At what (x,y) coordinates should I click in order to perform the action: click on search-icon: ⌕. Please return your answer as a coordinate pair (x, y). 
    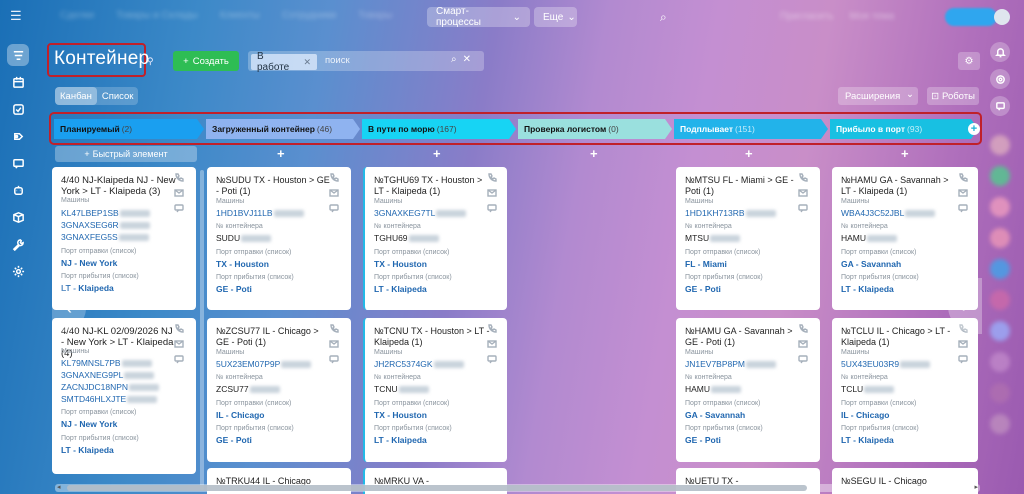
    Looking at the image, I should click on (454, 59).